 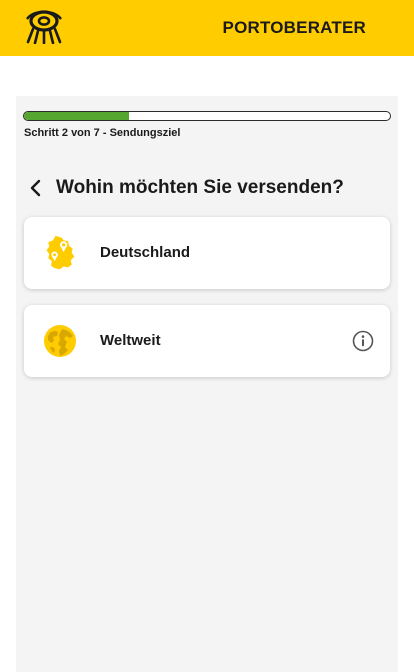 What do you see at coordinates (76, 116) in the screenshot?
I see `progress-fill` at bounding box center [76, 116].